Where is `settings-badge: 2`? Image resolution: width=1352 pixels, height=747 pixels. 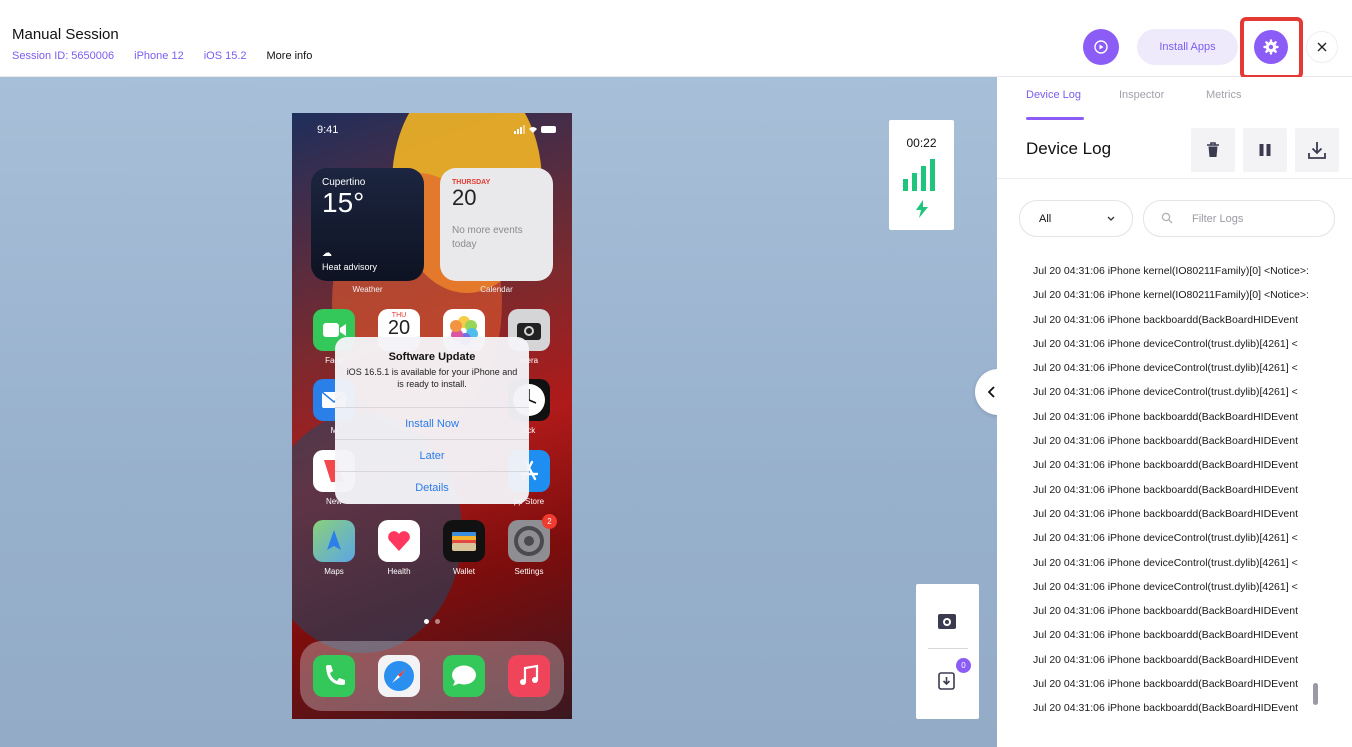 settings-badge: 2 is located at coordinates (549, 521).